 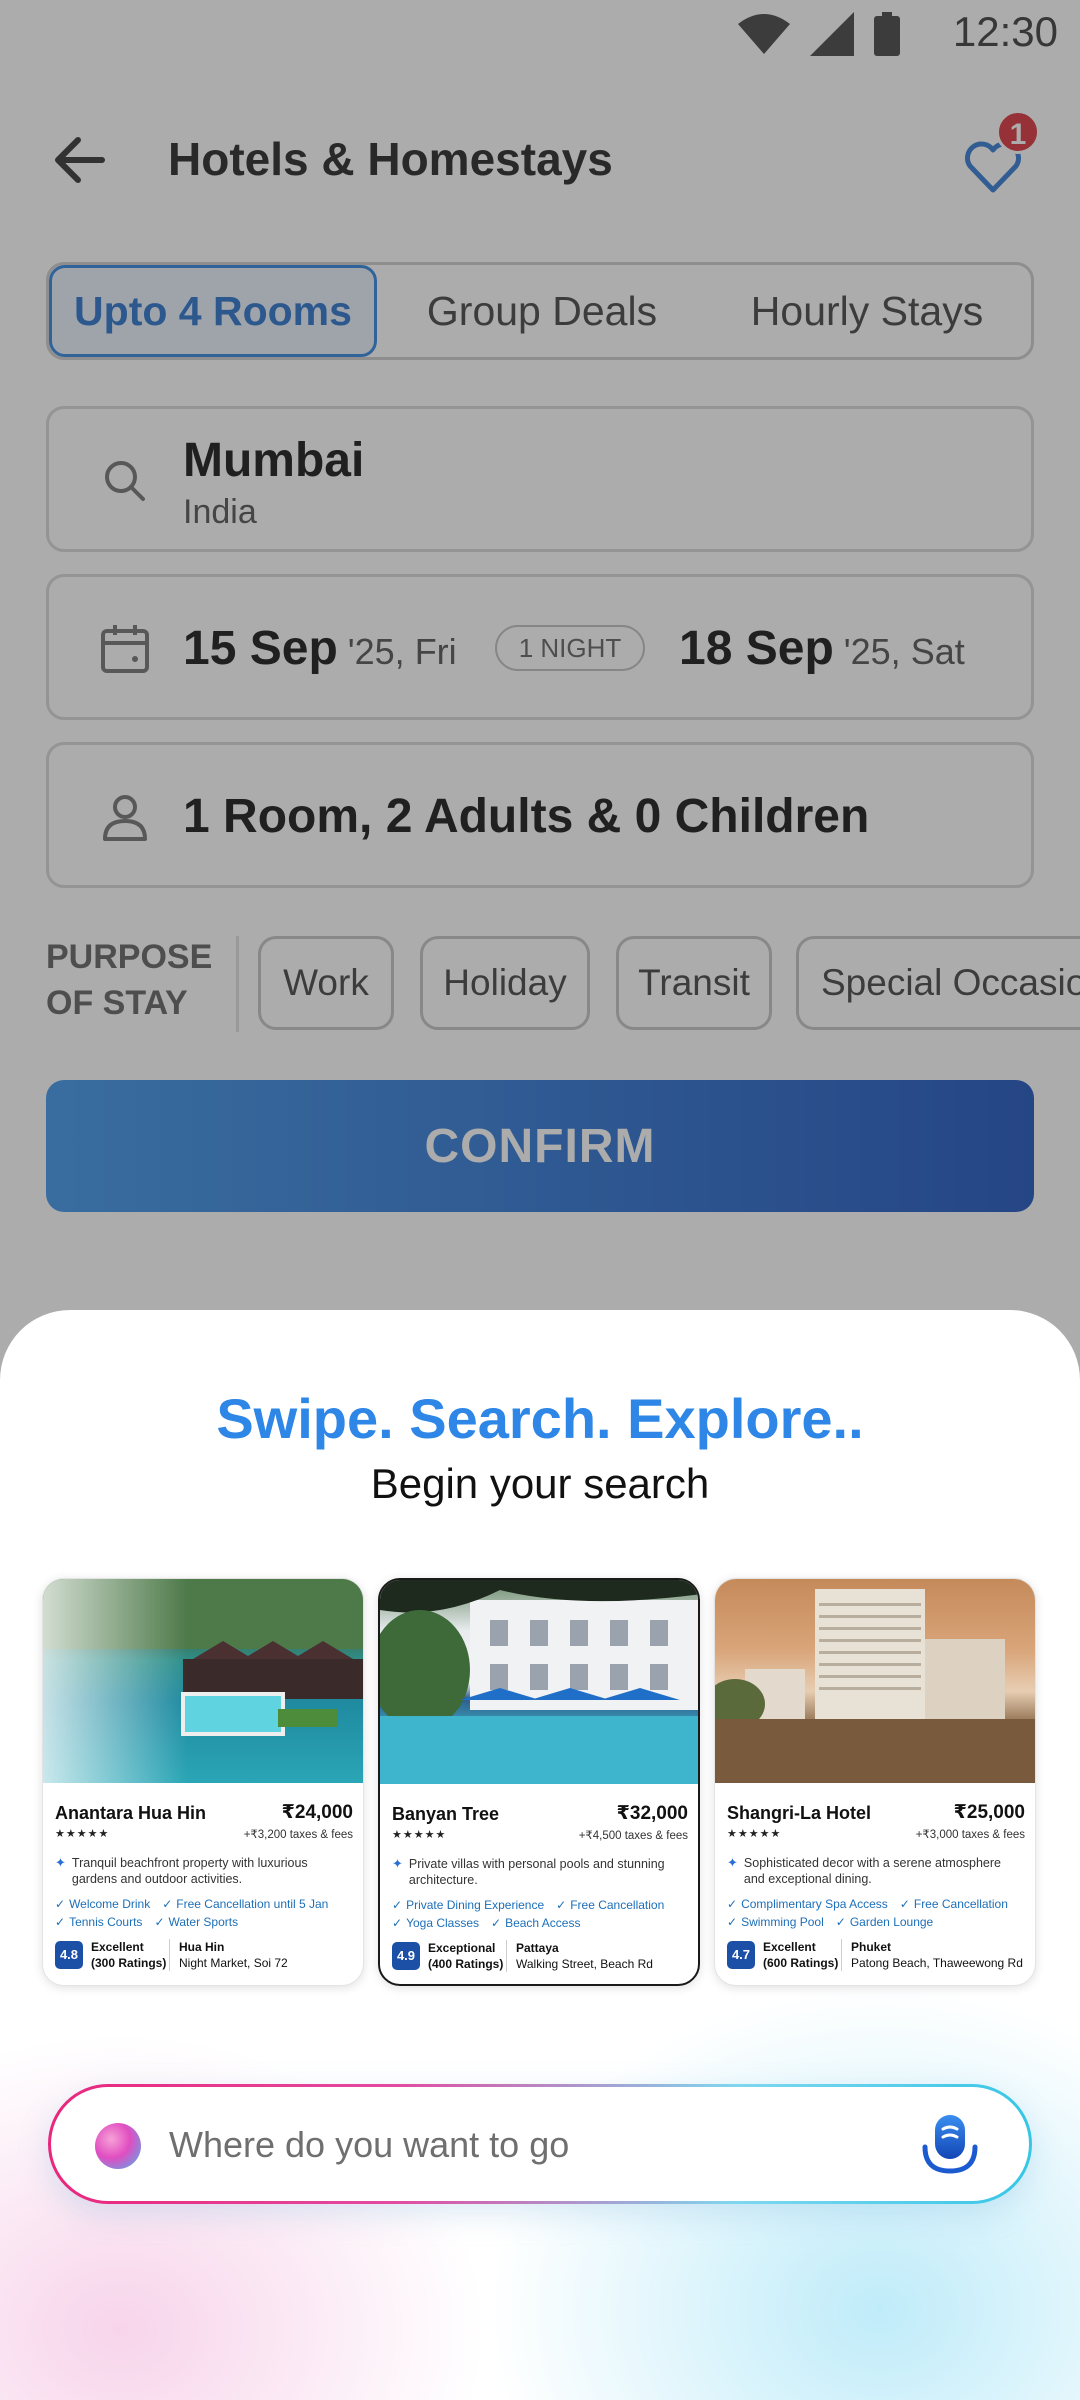 I want to click on hotel-name: Shangri-La Hotel, so click(x=799, y=1813).